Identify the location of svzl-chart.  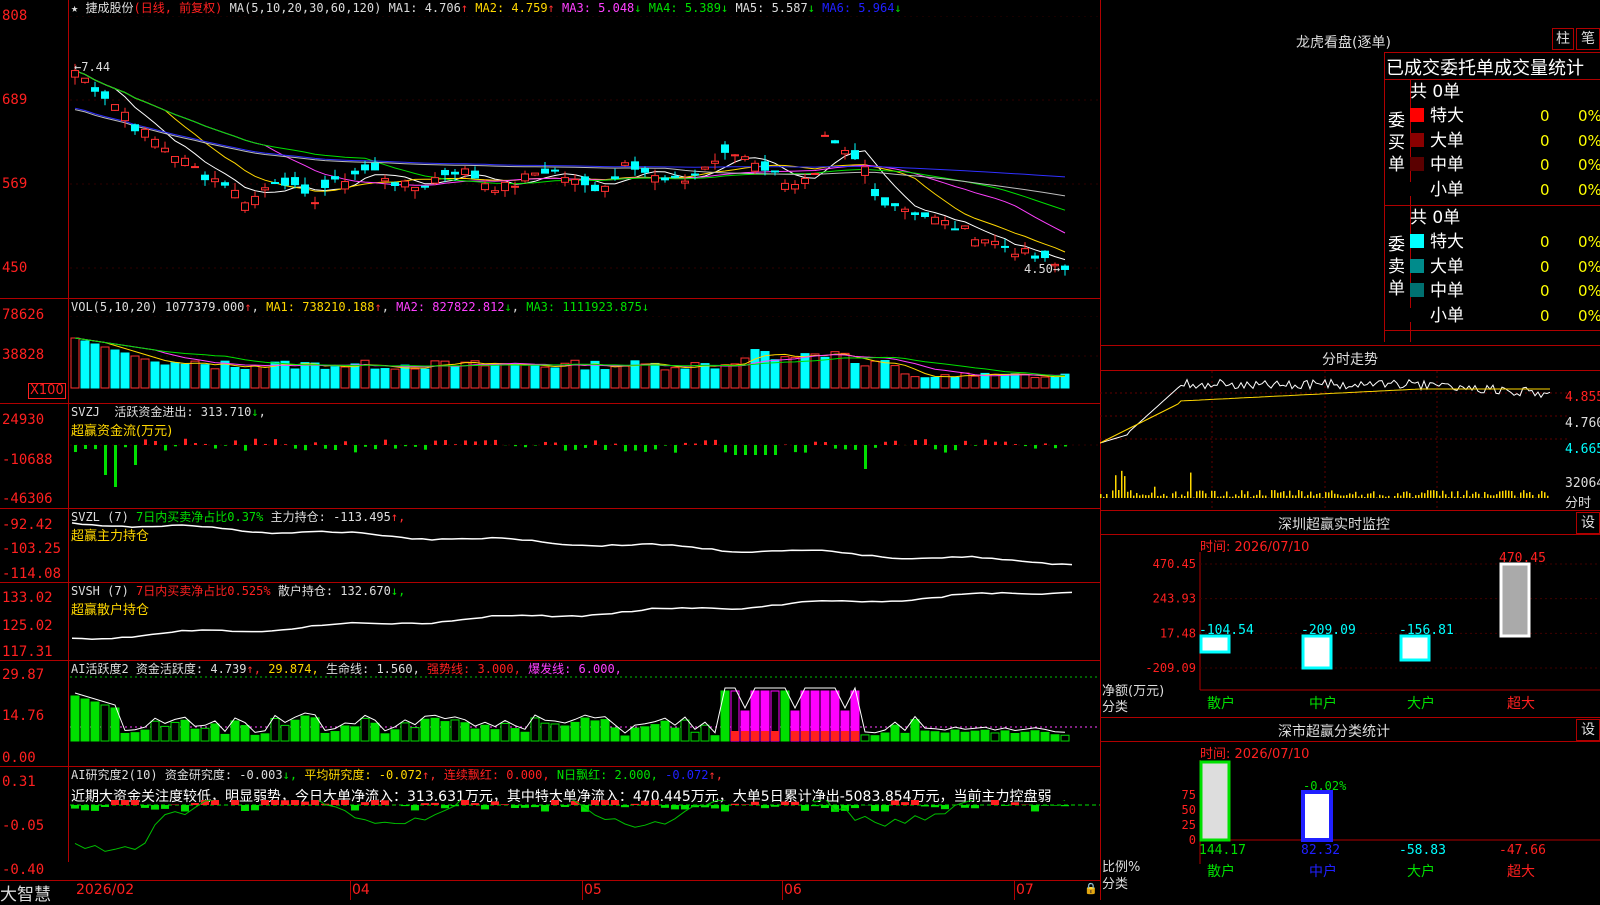
(585, 545).